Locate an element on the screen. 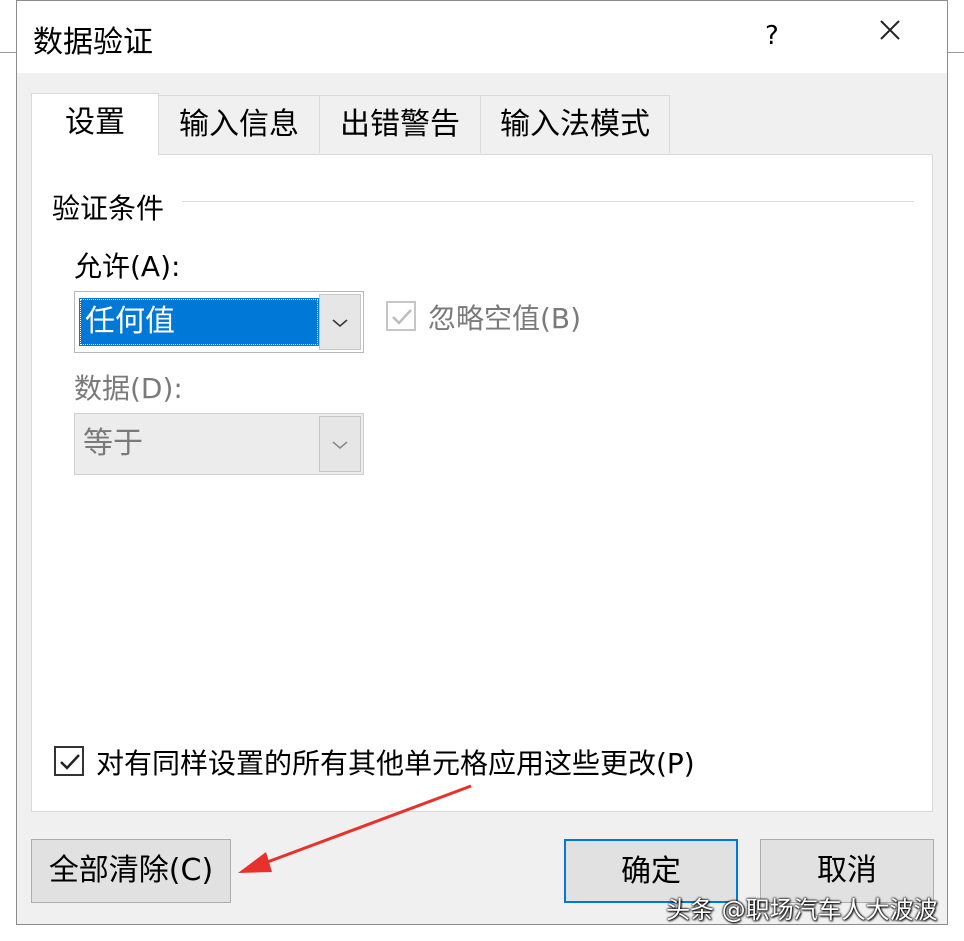  tab-settings: 设置 is located at coordinates (95, 124).